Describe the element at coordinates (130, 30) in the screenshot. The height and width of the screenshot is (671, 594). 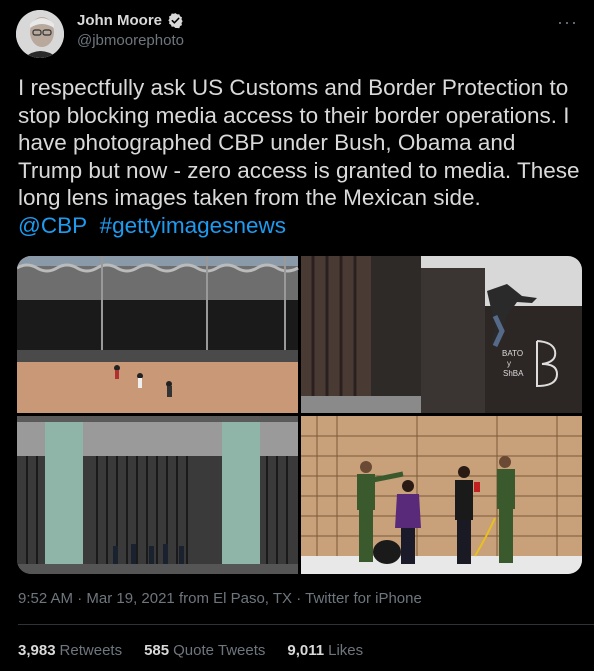
I see `author-block: John Moore @jbmoorephoto` at that location.